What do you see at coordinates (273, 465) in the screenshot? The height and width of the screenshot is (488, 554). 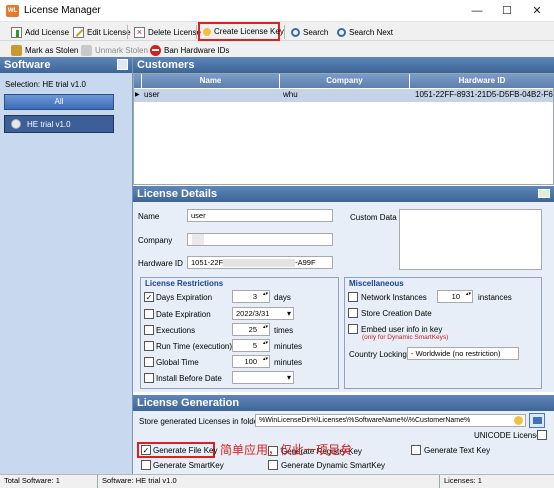 I see `generate-dynamic-smartkey-checkbox` at bounding box center [273, 465].